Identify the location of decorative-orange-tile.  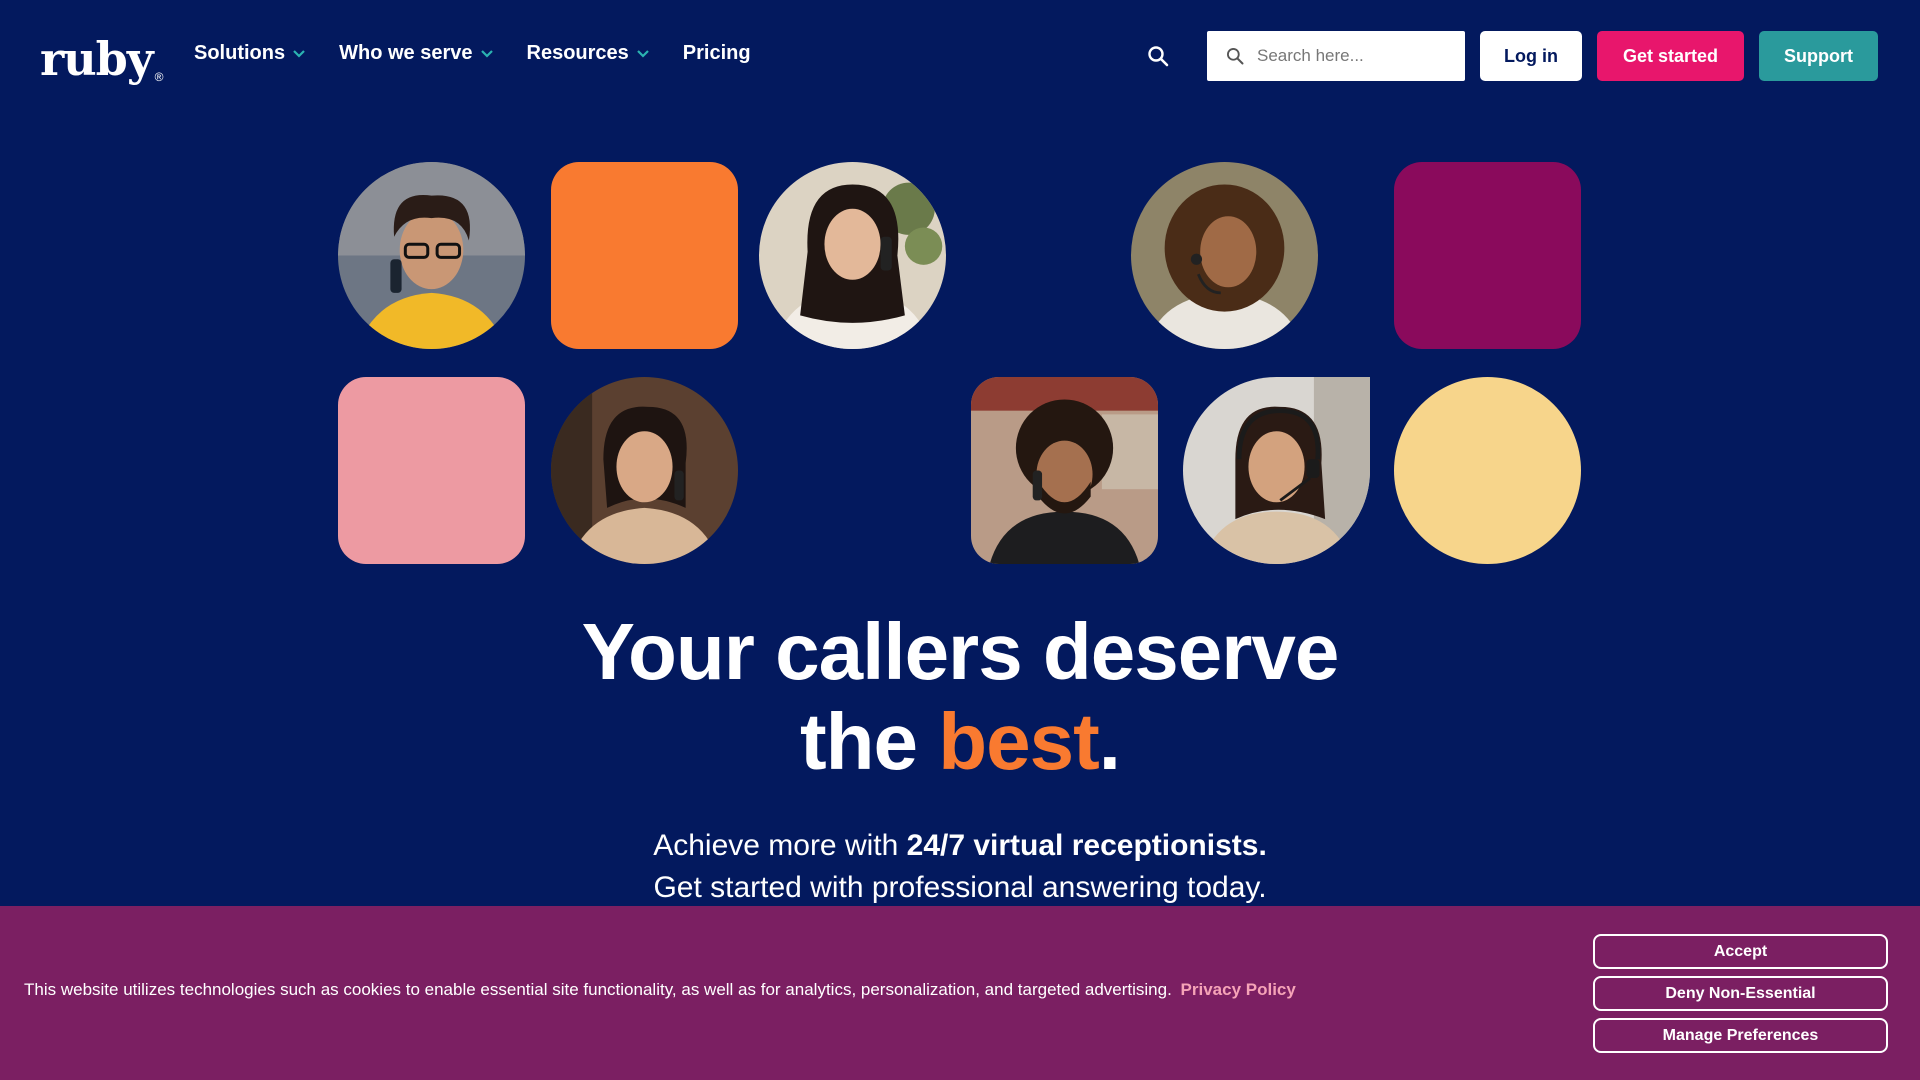
(644, 255).